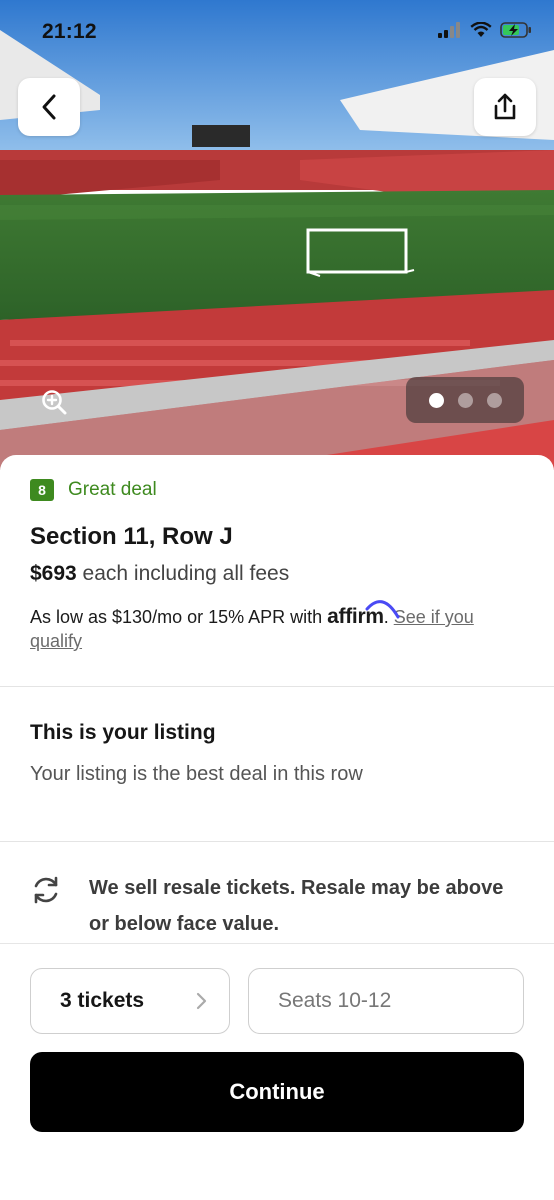  I want to click on price-suffix: each including all fees, so click(183, 573).